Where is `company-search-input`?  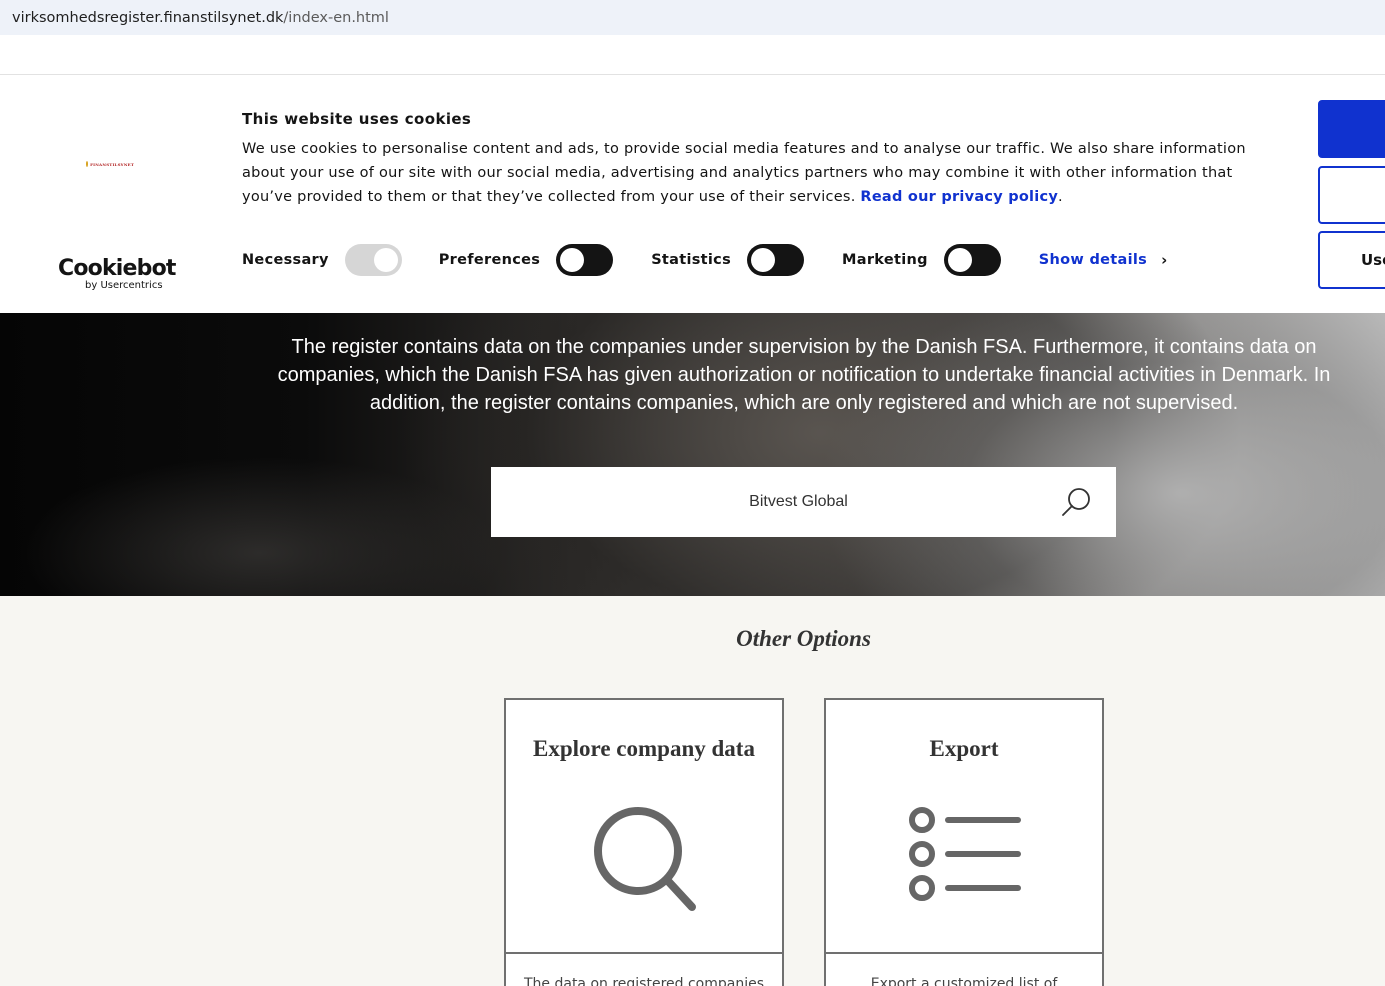
company-search-input is located at coordinates (771, 502).